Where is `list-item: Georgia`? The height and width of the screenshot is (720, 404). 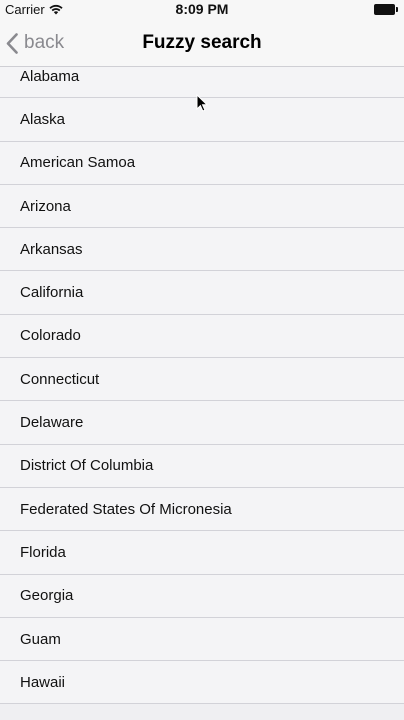 list-item: Georgia is located at coordinates (202, 596).